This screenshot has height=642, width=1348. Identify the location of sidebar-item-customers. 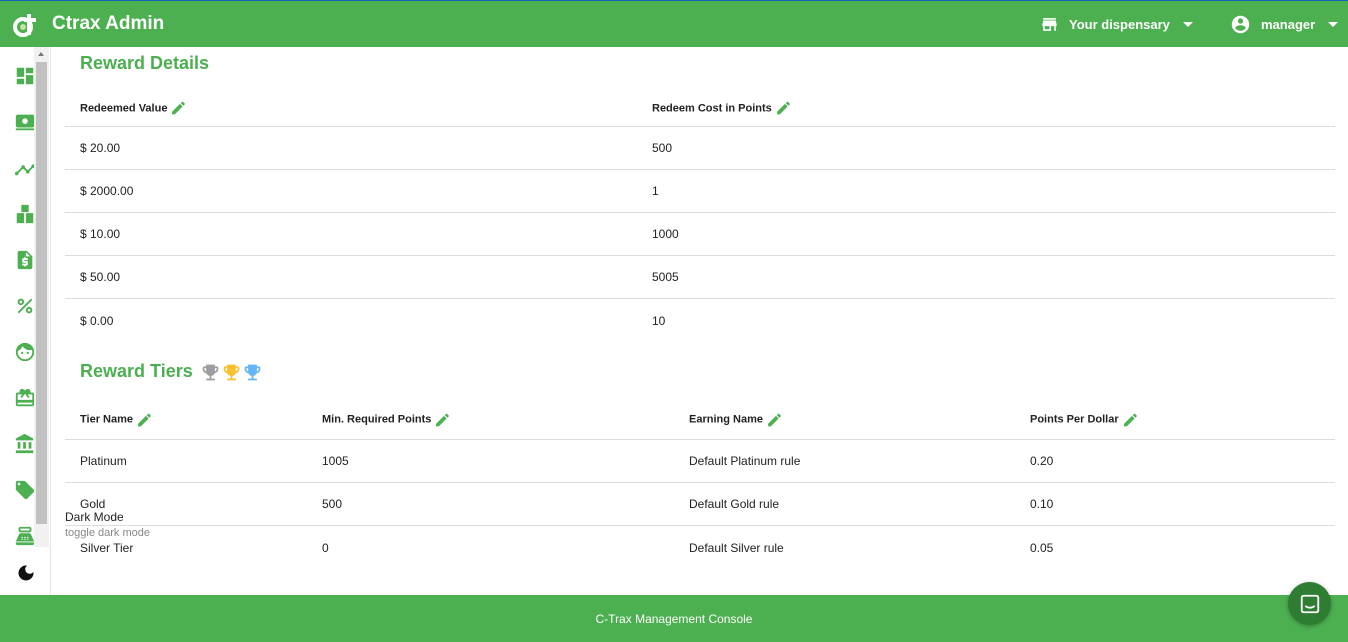
(25, 352).